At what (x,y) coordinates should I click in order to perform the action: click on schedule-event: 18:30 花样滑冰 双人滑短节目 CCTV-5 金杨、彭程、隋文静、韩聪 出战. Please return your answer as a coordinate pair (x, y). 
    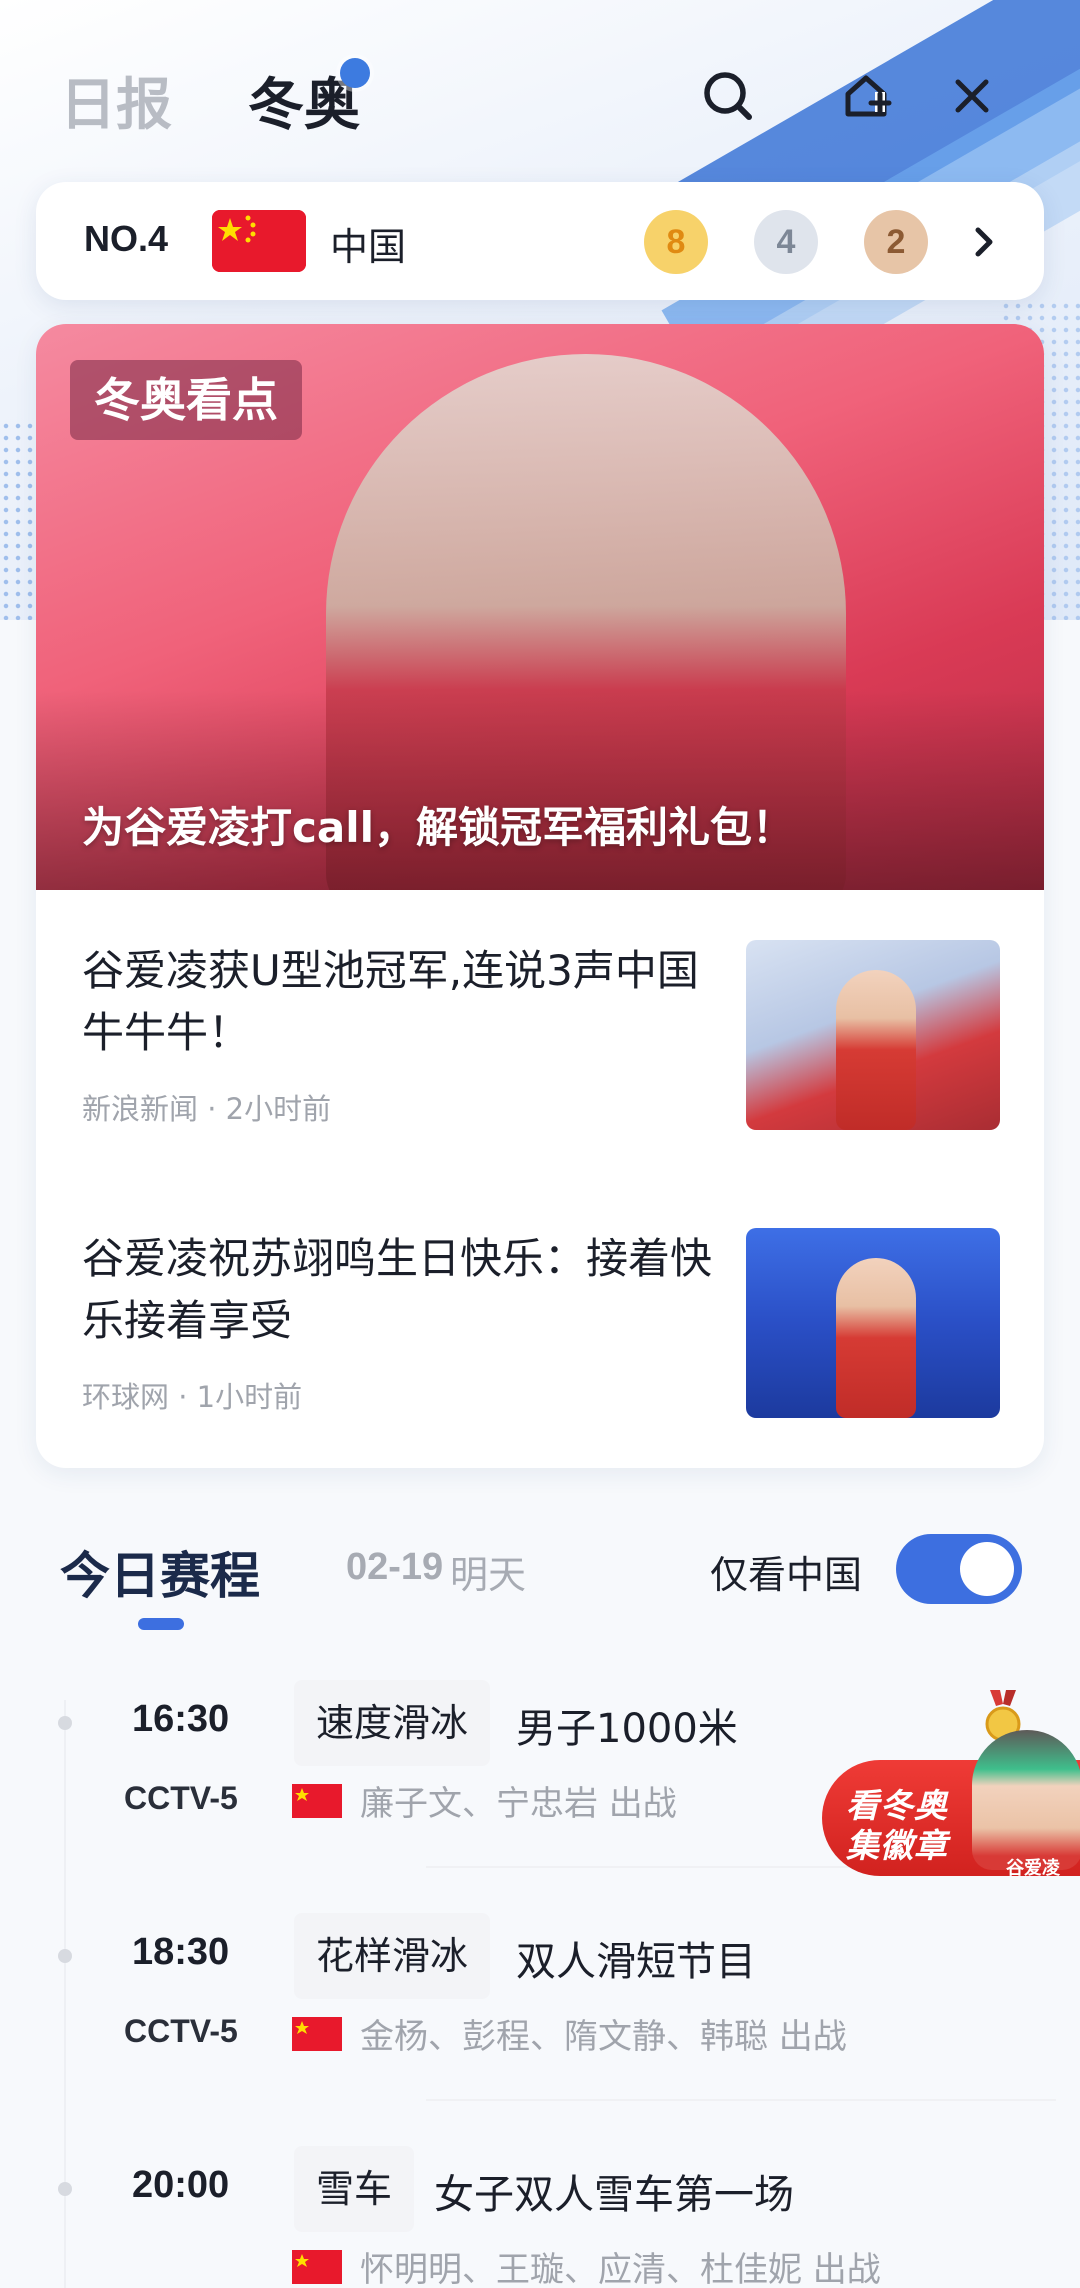
    Looking at the image, I should click on (540, 2015).